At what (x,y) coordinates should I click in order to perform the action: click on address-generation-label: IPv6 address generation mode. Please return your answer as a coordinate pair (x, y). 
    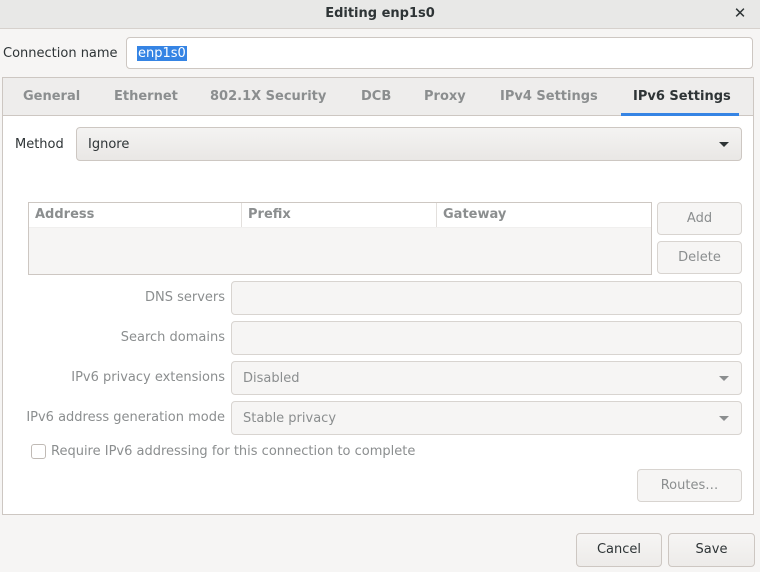
    Looking at the image, I should click on (125, 417).